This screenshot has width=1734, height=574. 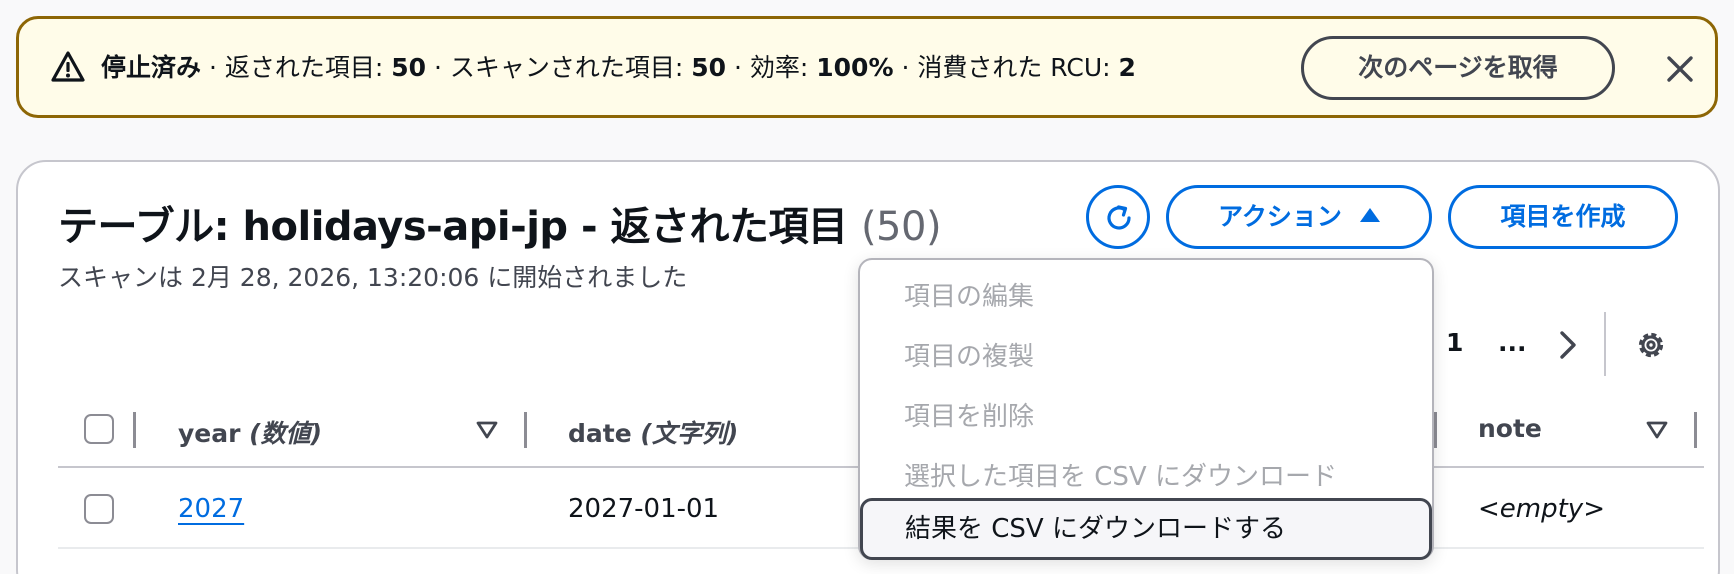 I want to click on column-header-note: note, so click(x=1510, y=428).